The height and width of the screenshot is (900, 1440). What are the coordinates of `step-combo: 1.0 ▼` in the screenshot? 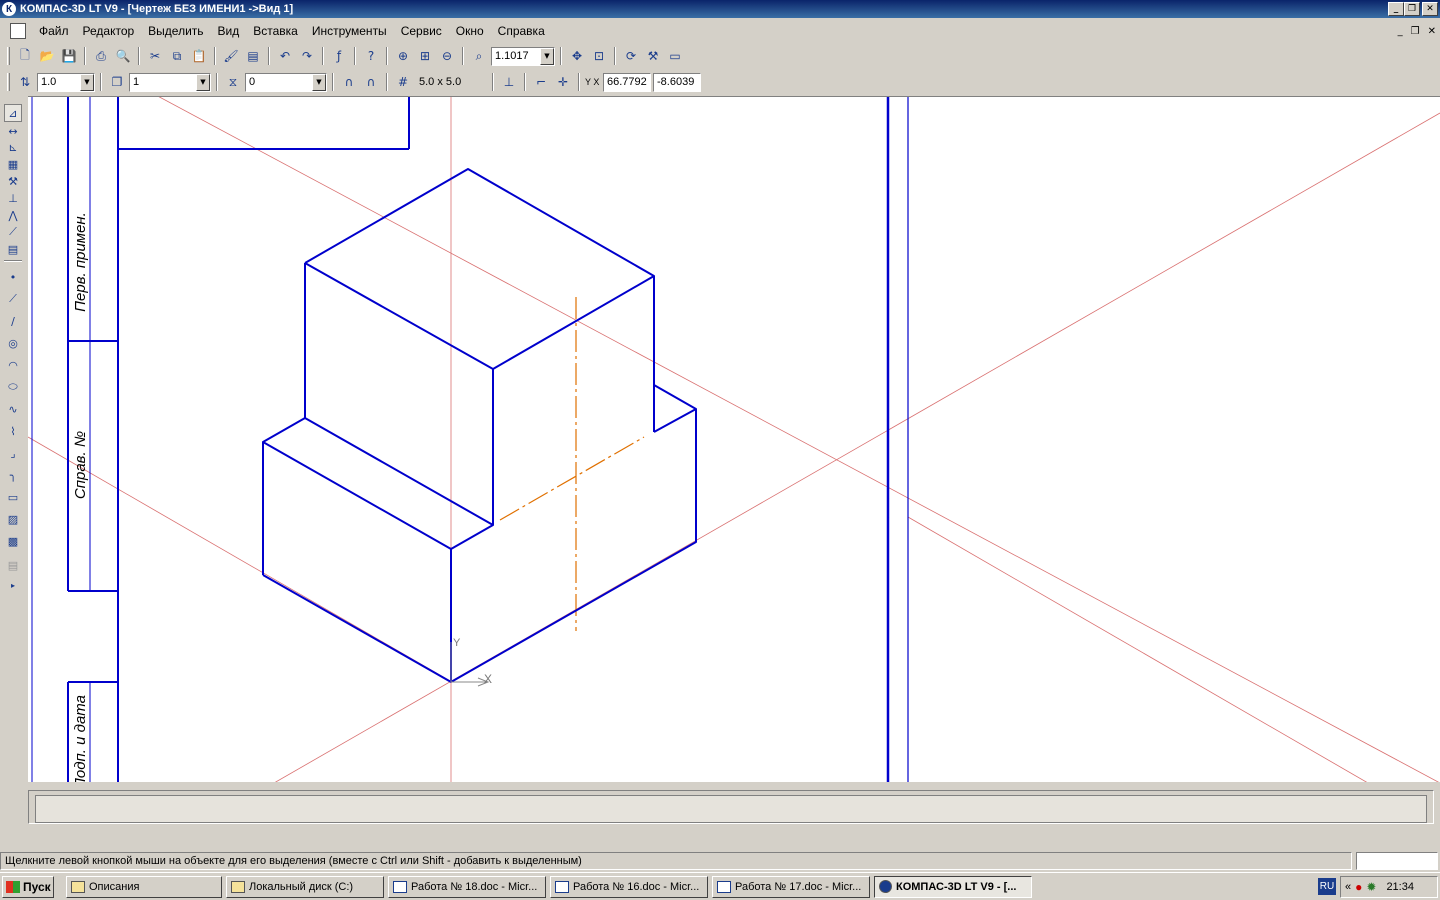 It's located at (66, 82).